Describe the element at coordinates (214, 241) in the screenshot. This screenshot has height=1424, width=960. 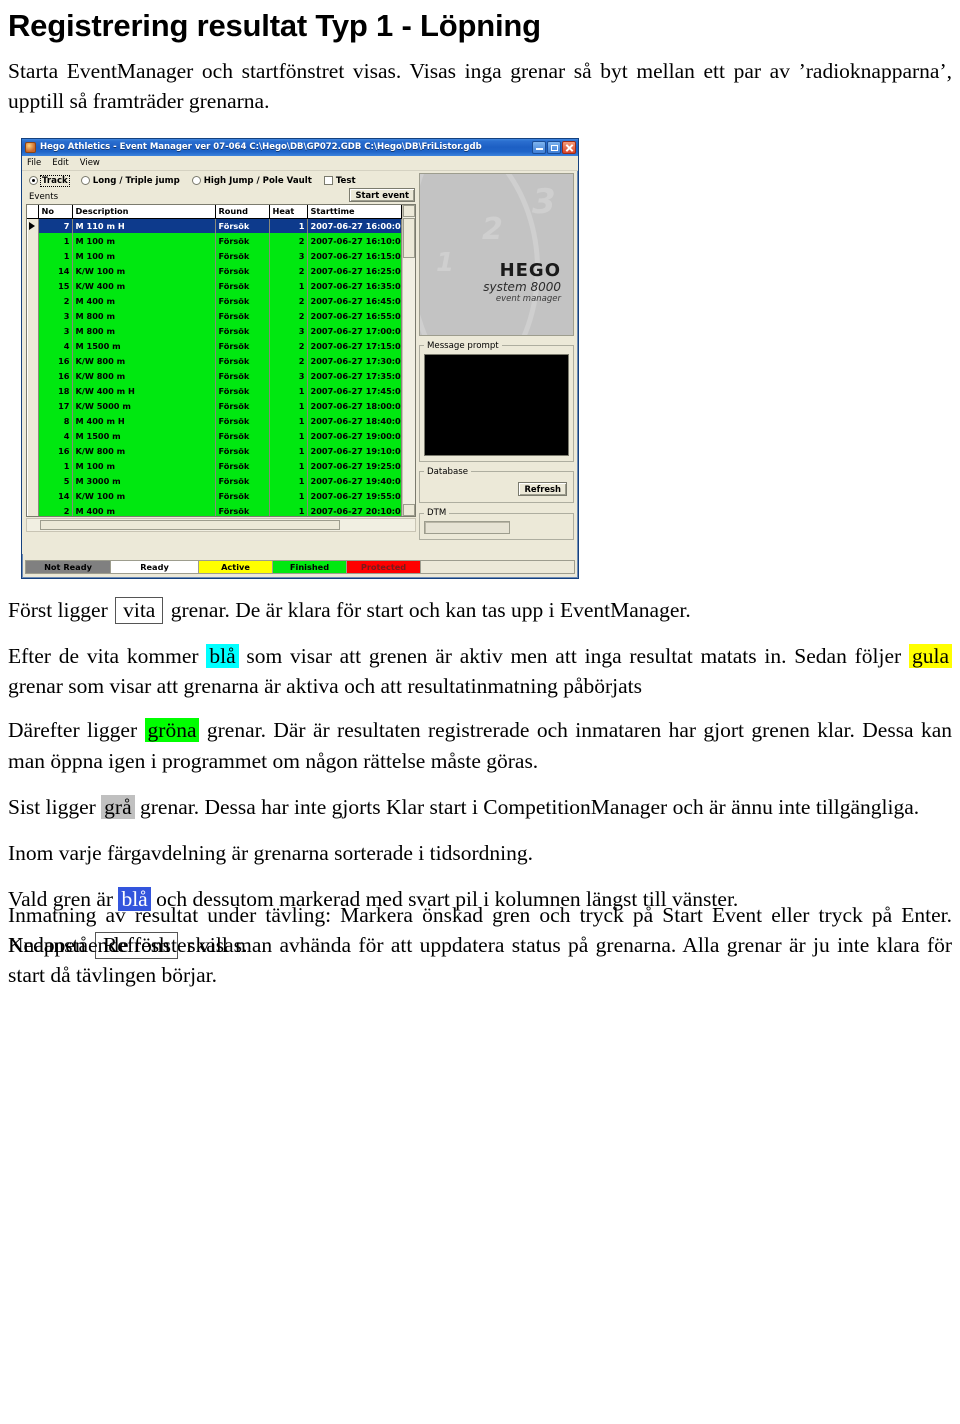
I see `table-row: 1M 100 m Försök 2 2007-06-27 16:10:00` at that location.